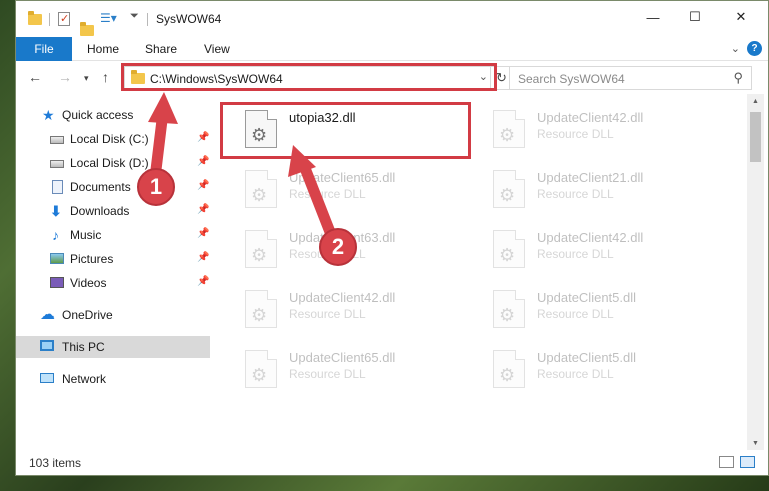 The image size is (769, 491). What do you see at coordinates (113, 115) in the screenshot?
I see `sidebar-item-quick-access: ★ Quick access` at bounding box center [113, 115].